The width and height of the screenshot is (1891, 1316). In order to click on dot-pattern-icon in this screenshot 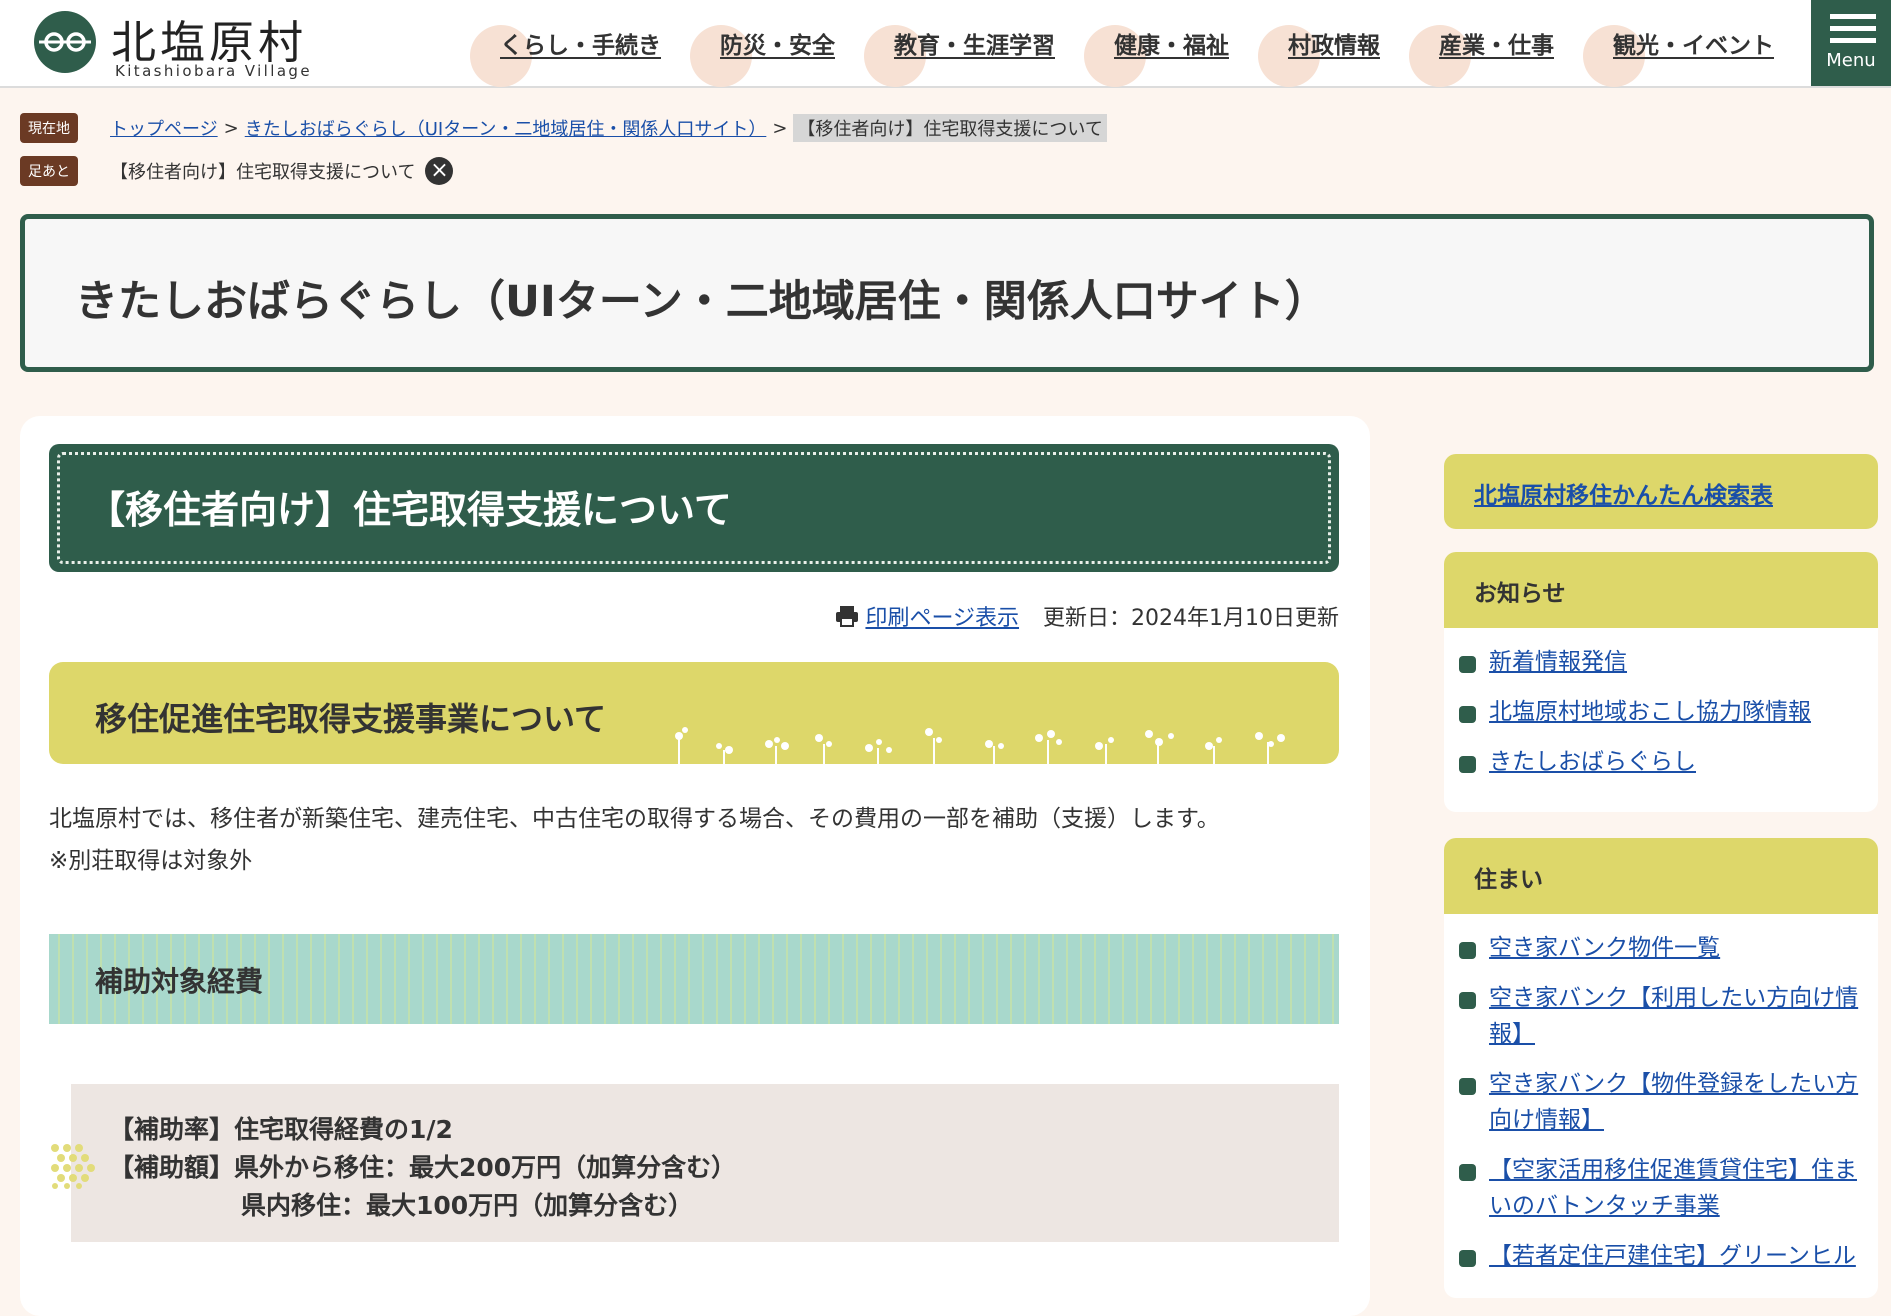, I will do `click(73, 1166)`.